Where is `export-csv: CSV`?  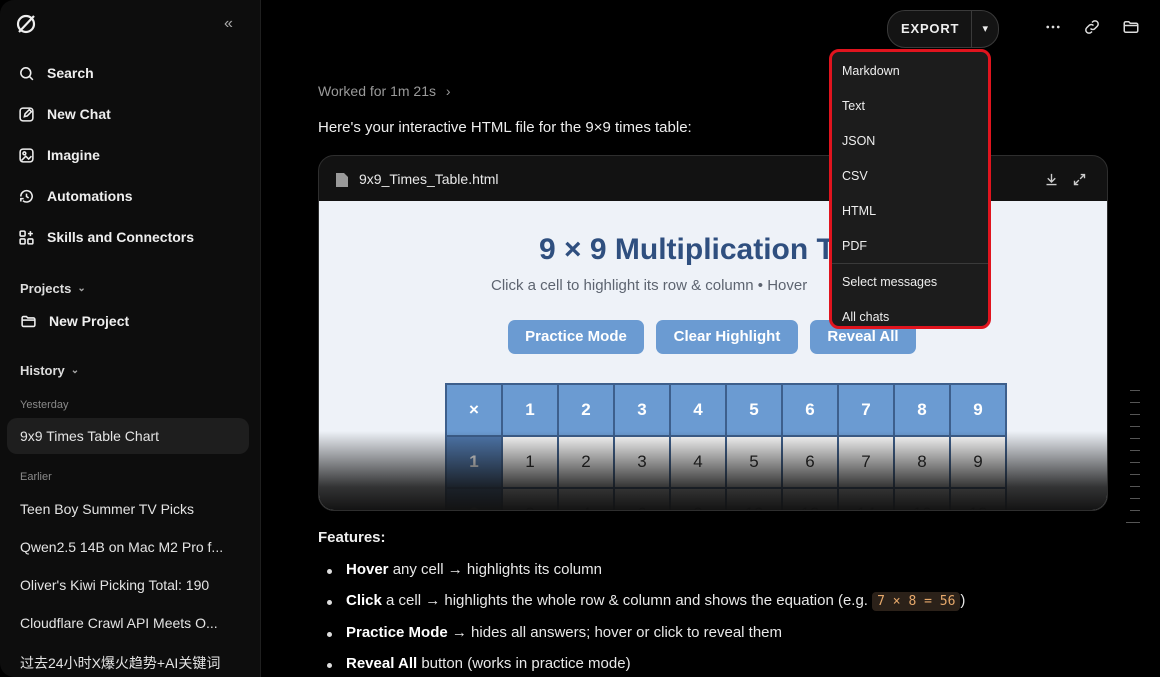 export-csv: CSV is located at coordinates (855, 176).